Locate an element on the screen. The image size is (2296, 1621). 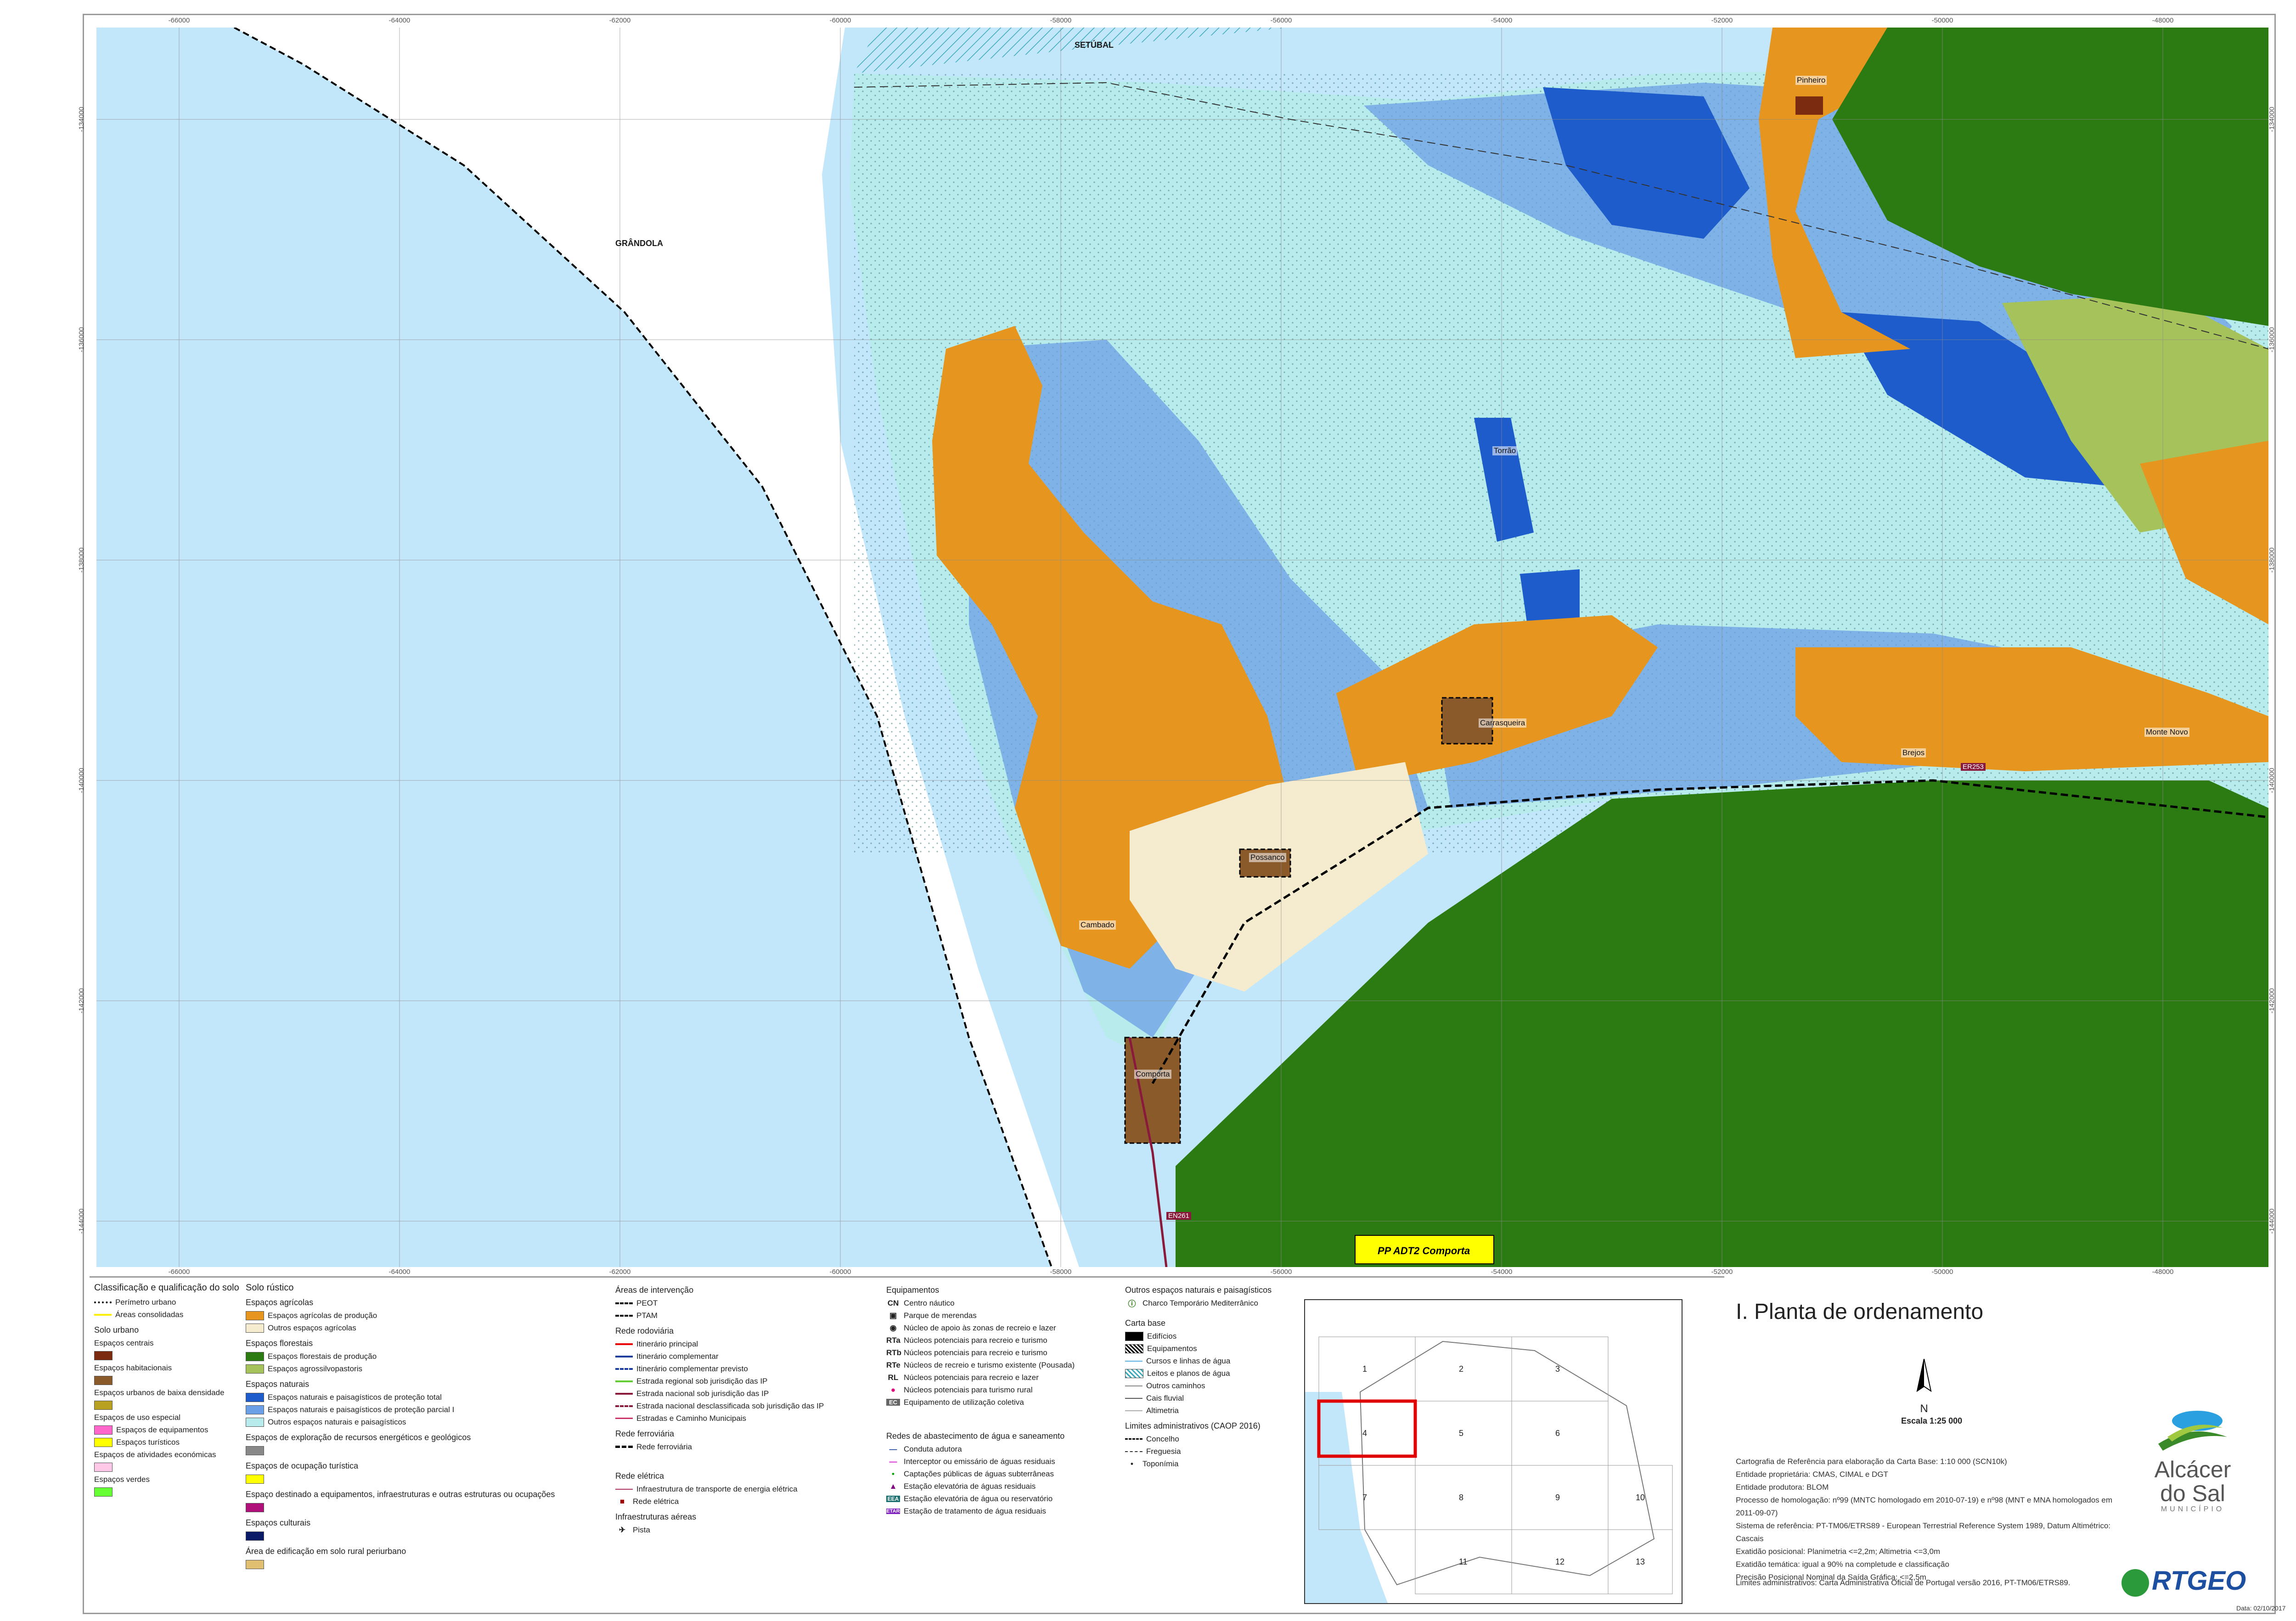
legend-item: Itinerário complementar previsto is located at coordinates (743, 1369).